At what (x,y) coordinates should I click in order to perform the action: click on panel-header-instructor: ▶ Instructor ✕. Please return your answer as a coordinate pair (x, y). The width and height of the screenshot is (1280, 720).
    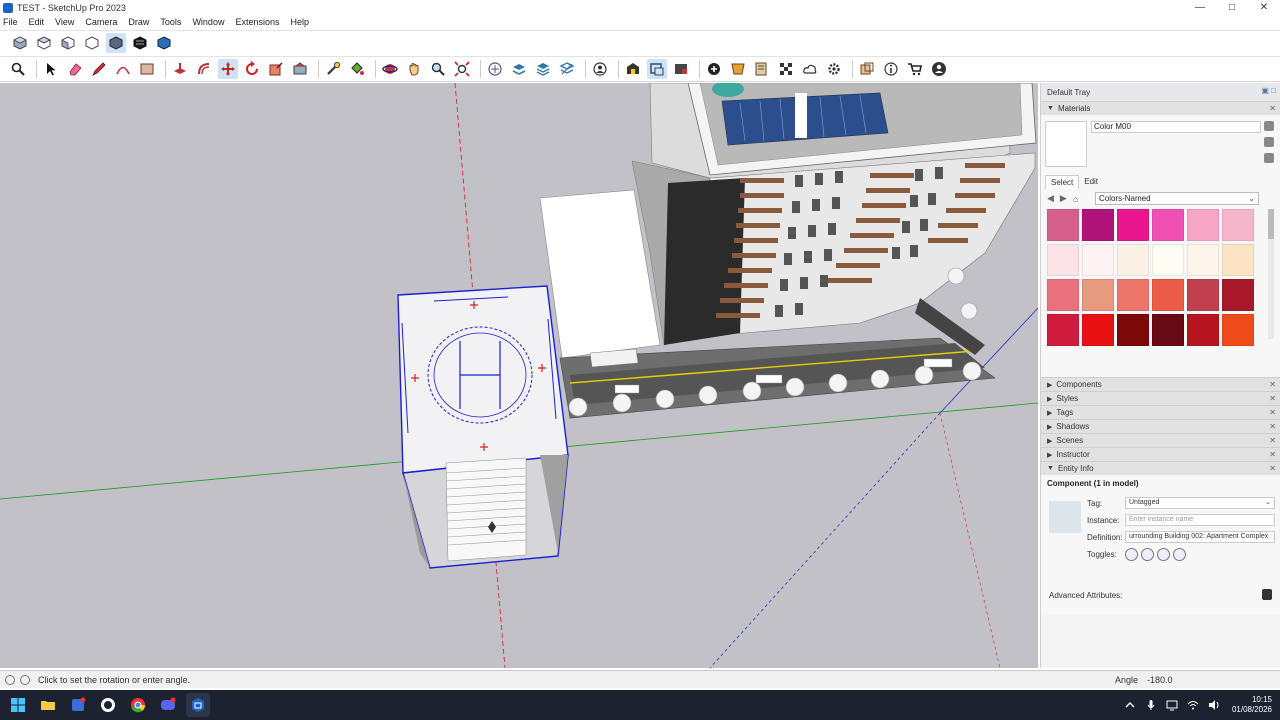
    Looking at the image, I should click on (1160, 454).